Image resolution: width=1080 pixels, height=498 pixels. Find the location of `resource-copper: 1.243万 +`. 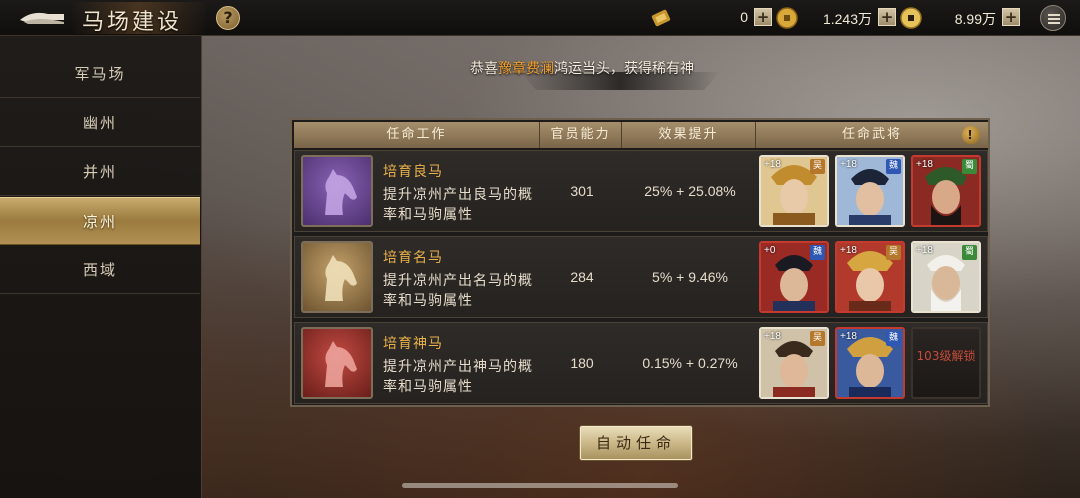

resource-copper: 1.243万 + is located at coordinates (836, 18).